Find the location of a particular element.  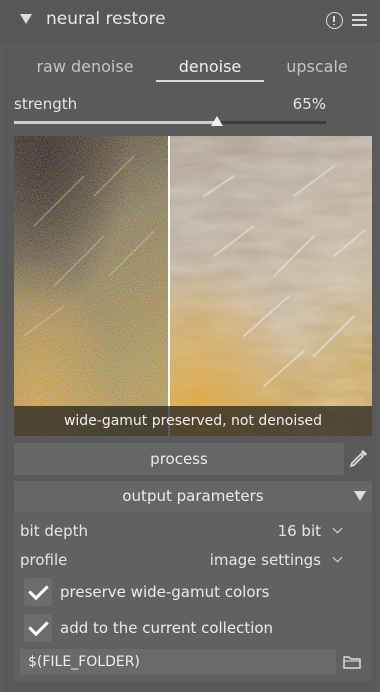

preserve-wide-gamut-label: preserve wide-gamut colors is located at coordinates (165, 592).